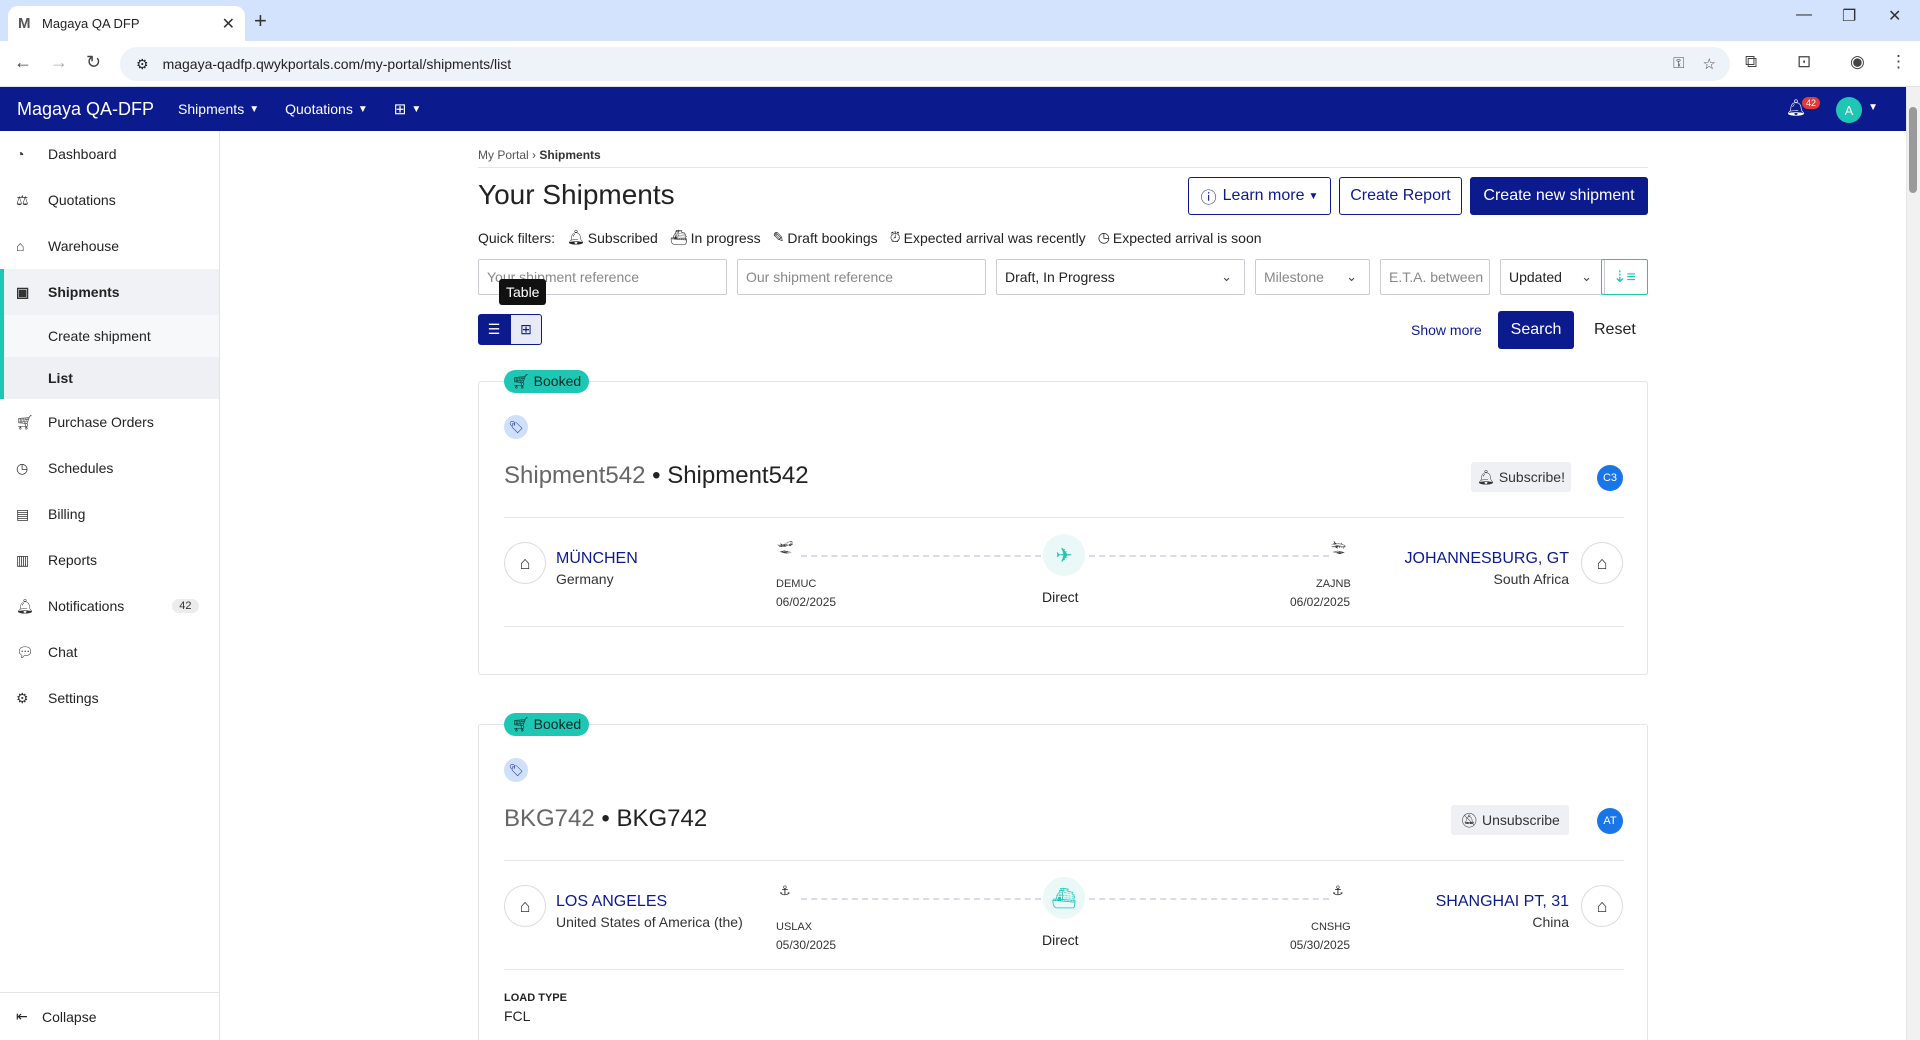  I want to click on sort-select: Updated ⌄, so click(1552, 277).